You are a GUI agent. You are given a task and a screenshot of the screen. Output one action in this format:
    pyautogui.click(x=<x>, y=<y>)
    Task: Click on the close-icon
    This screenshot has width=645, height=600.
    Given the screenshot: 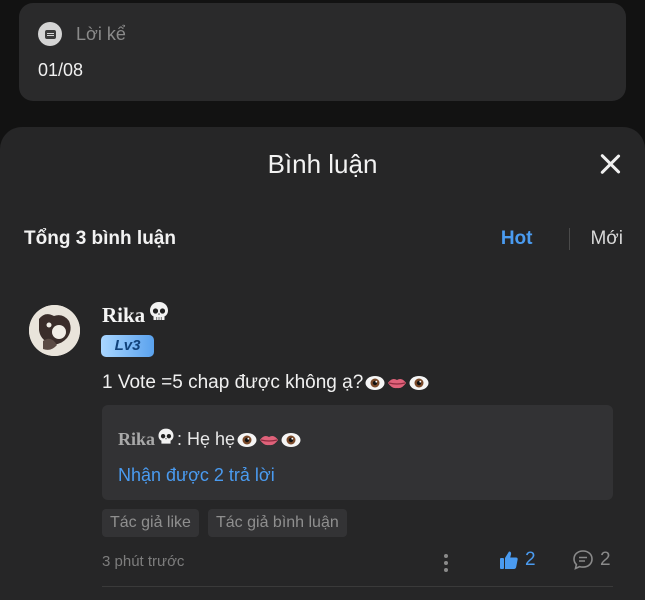 What is the action you would take?
    pyautogui.click(x=610, y=164)
    